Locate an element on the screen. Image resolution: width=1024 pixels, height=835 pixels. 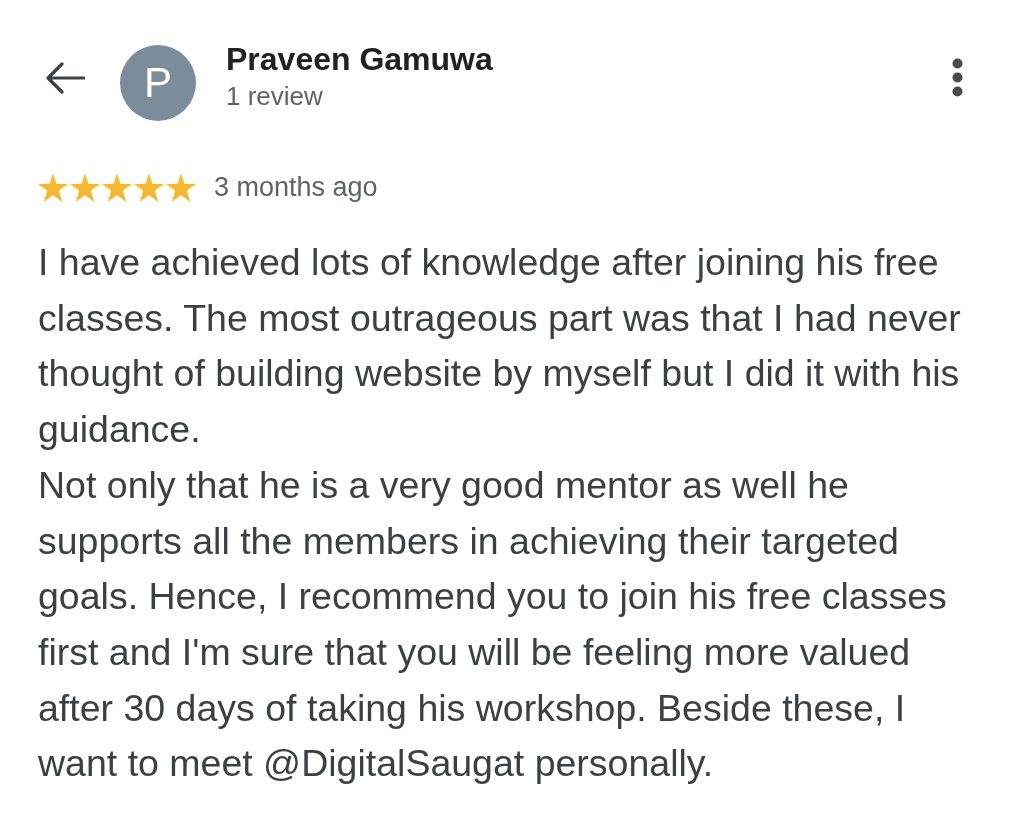
review-count: 1 review is located at coordinates (275, 96).